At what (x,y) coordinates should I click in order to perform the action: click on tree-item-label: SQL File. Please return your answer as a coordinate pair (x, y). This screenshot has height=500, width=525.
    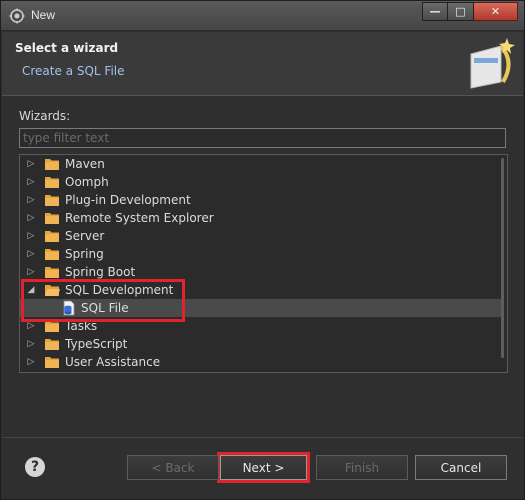
    Looking at the image, I should click on (105, 308).